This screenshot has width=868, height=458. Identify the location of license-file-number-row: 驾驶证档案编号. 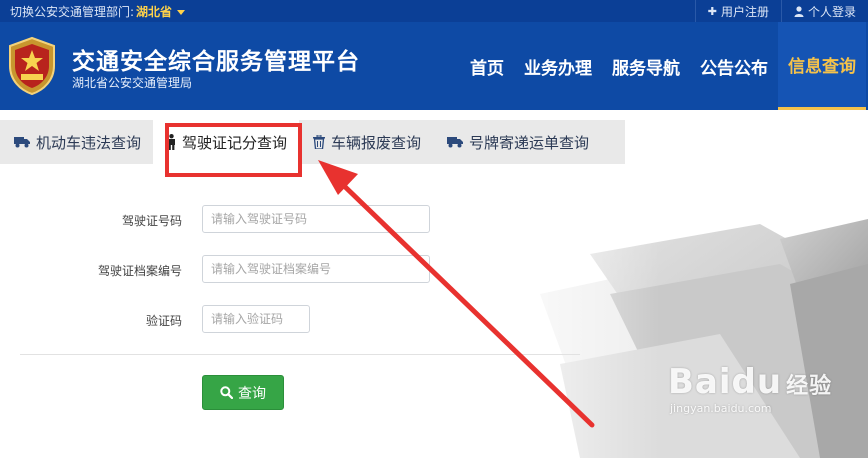
(230, 270).